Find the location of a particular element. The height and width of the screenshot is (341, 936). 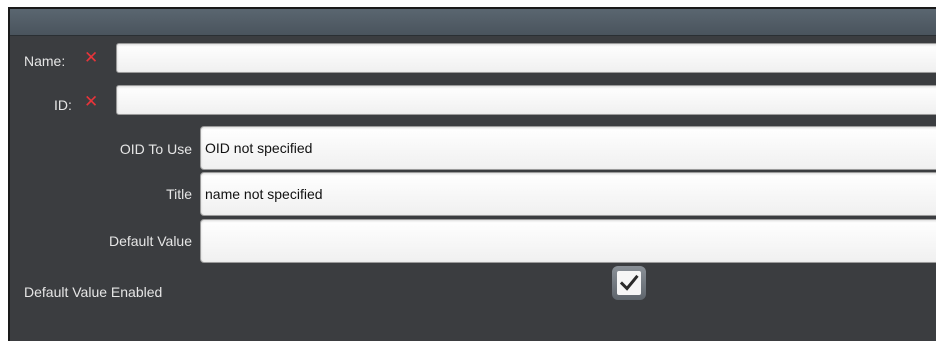

oid-to-use-field: OID not specified is located at coordinates (568, 148).